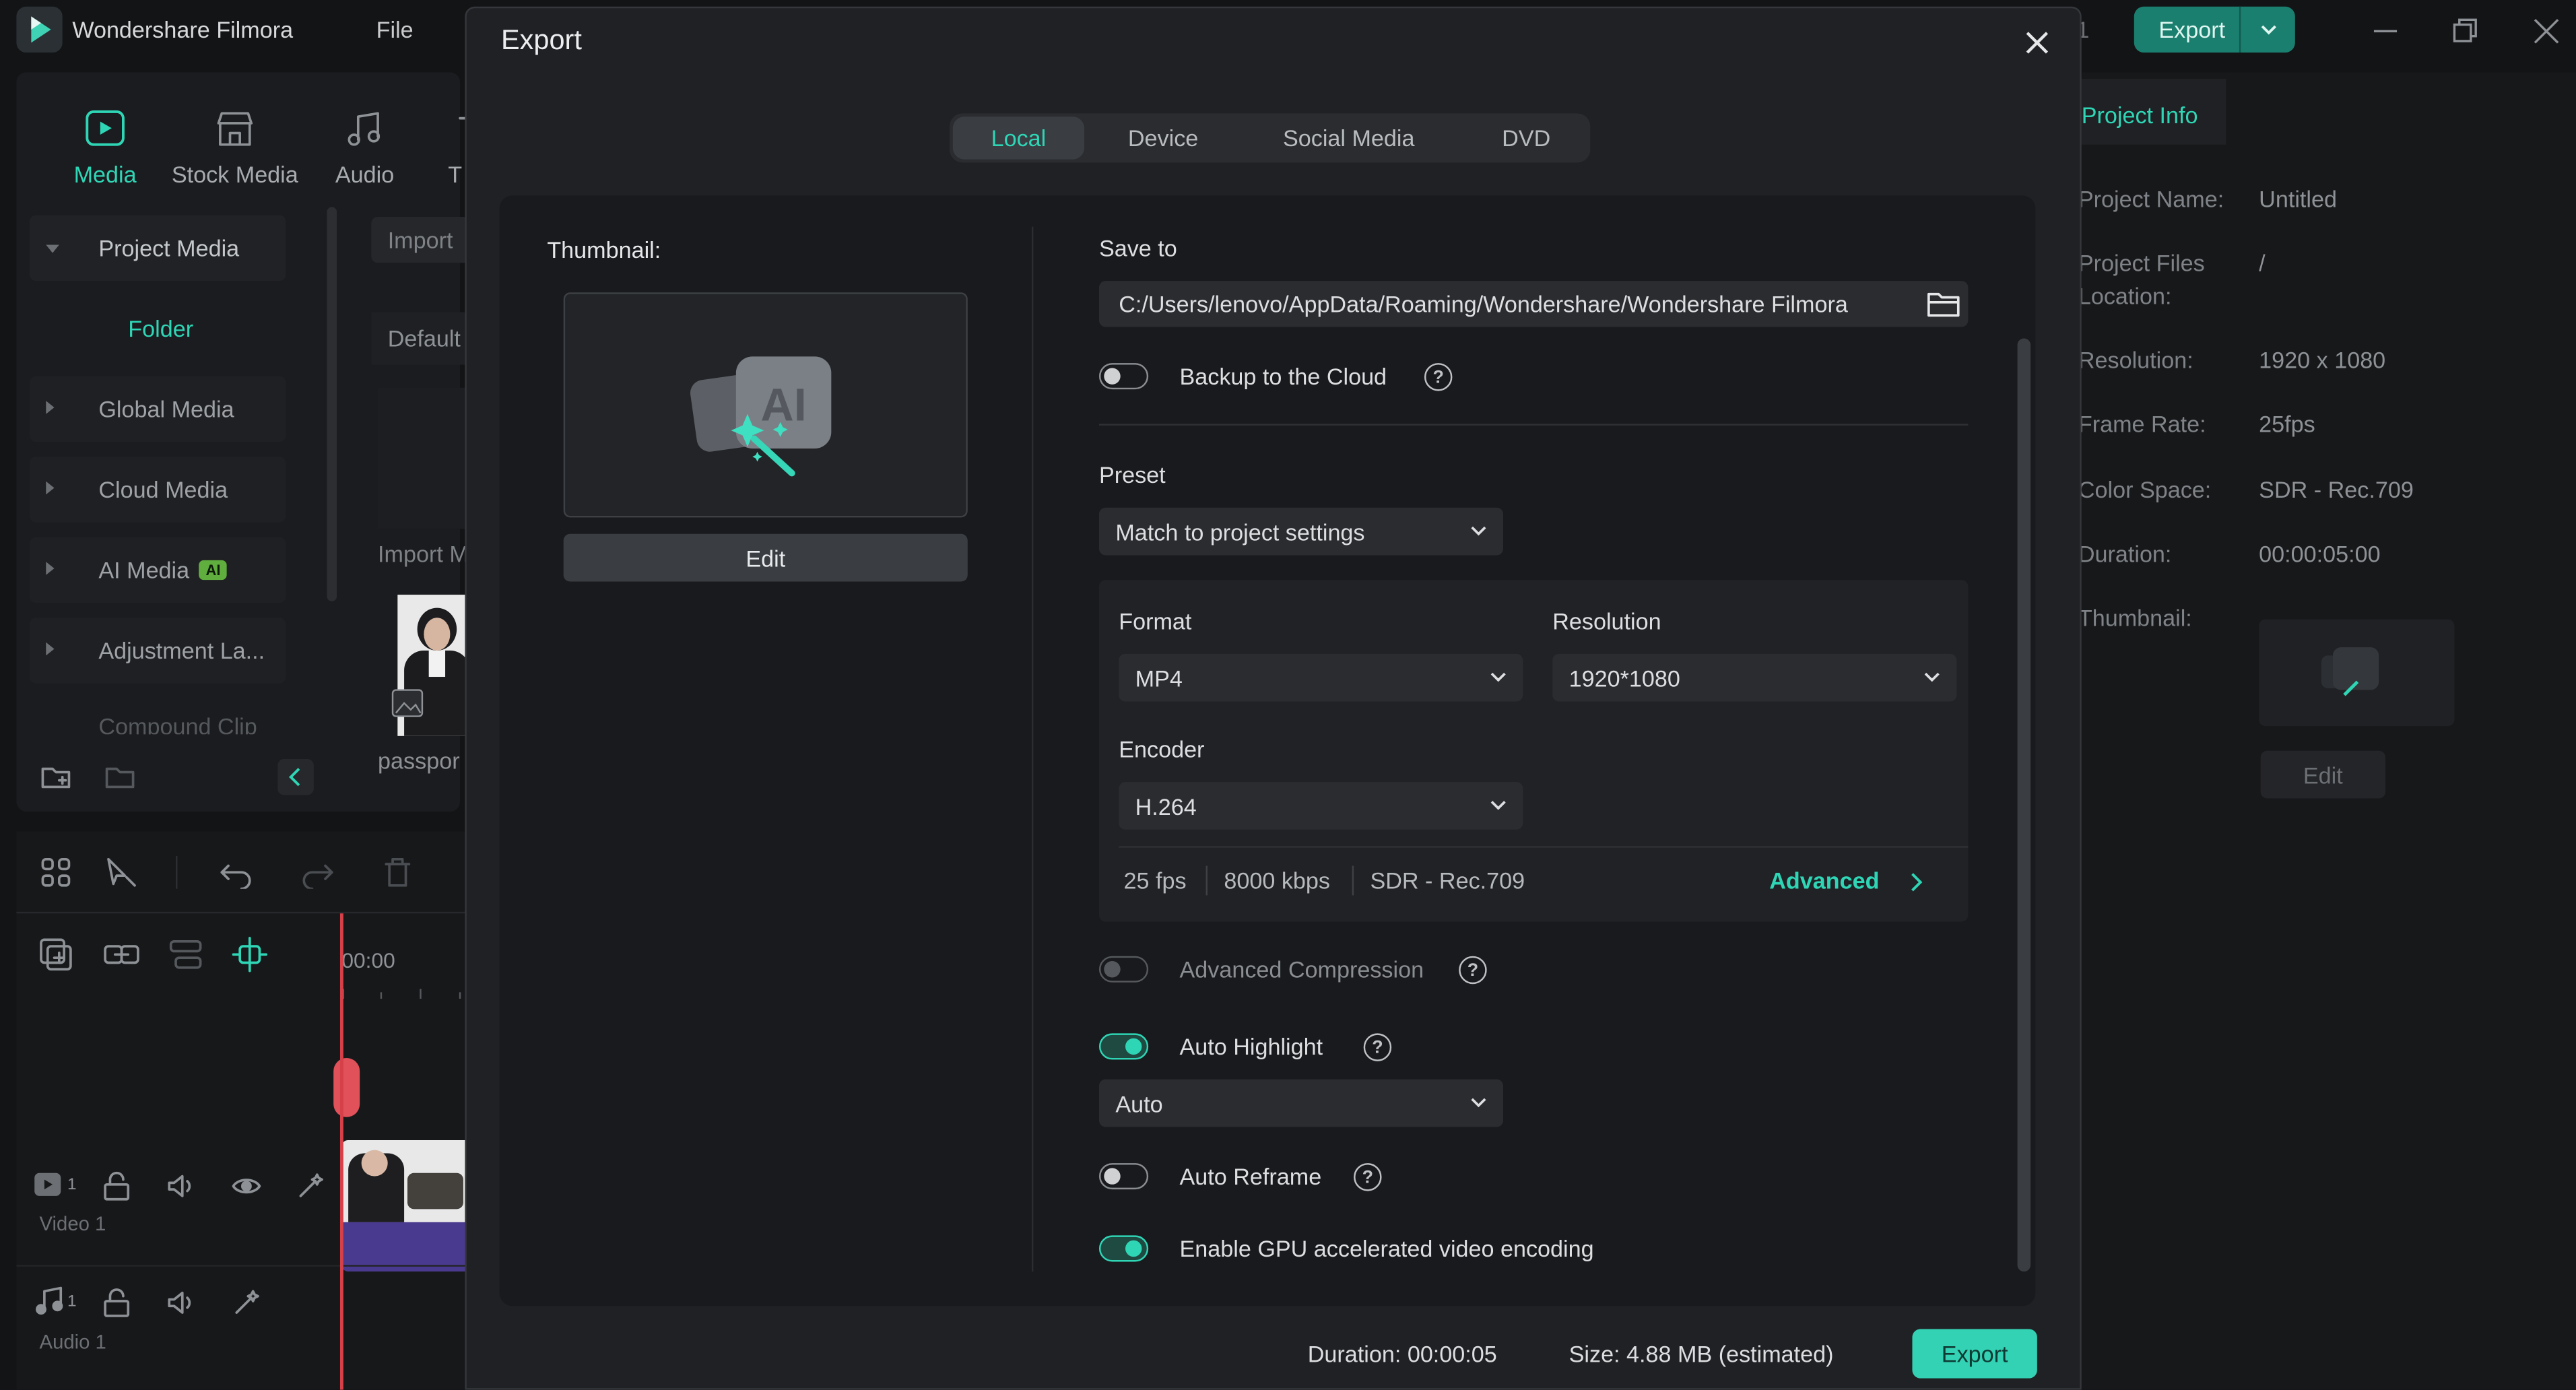  What do you see at coordinates (1701, 1353) in the screenshot?
I see `export-size: Size: 4.88 MB (estimated)` at bounding box center [1701, 1353].